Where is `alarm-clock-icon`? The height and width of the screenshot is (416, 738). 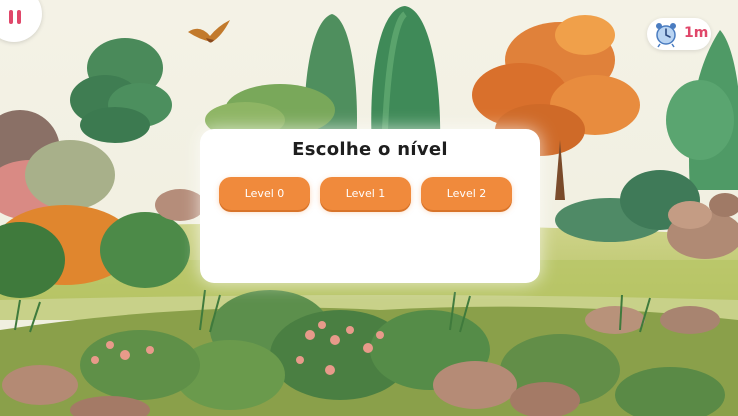
alarm-clock-icon is located at coordinates (666, 35).